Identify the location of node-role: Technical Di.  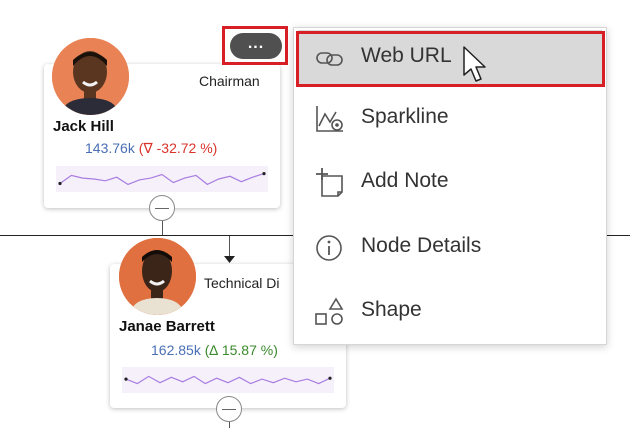
(242, 283).